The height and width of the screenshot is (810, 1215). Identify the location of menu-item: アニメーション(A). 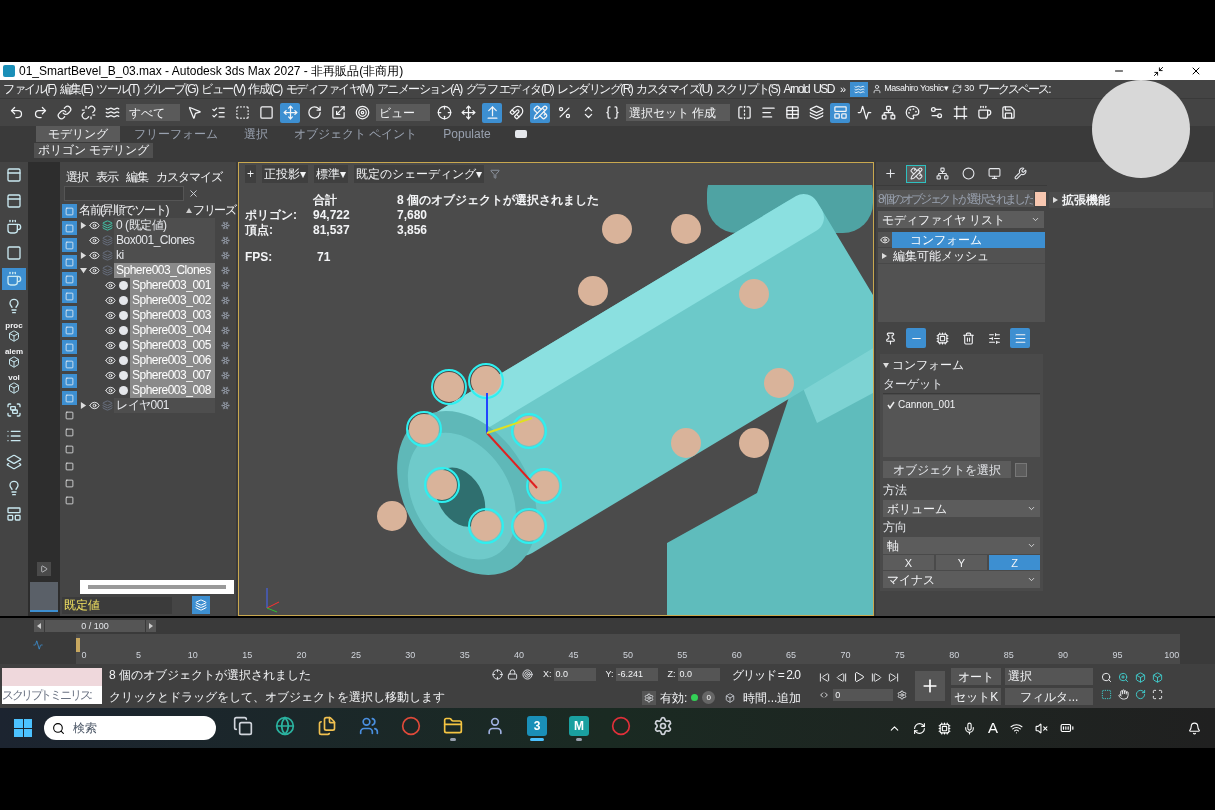
(419, 89).